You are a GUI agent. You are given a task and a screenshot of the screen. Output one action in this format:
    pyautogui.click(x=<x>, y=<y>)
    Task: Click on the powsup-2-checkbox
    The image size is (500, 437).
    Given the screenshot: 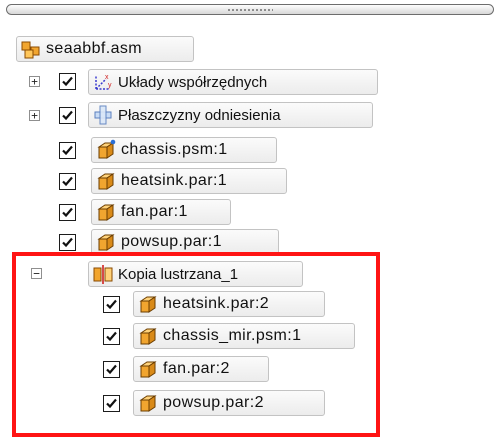 What is the action you would take?
    pyautogui.click(x=111, y=403)
    